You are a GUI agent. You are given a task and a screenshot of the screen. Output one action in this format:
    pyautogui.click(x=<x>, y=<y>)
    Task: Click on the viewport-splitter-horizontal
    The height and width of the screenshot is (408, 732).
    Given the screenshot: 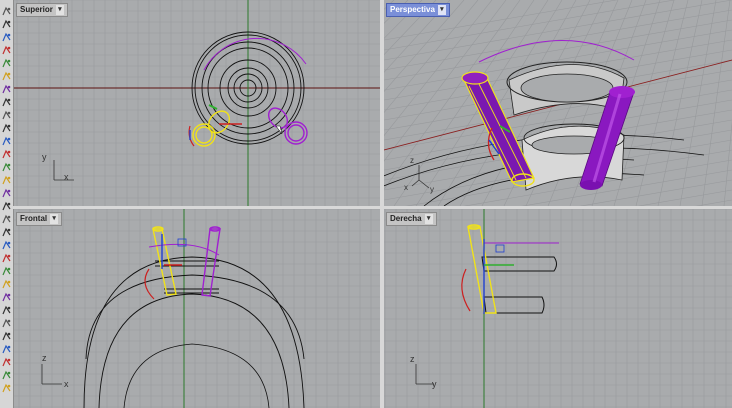 What is the action you would take?
    pyautogui.click(x=372, y=207)
    